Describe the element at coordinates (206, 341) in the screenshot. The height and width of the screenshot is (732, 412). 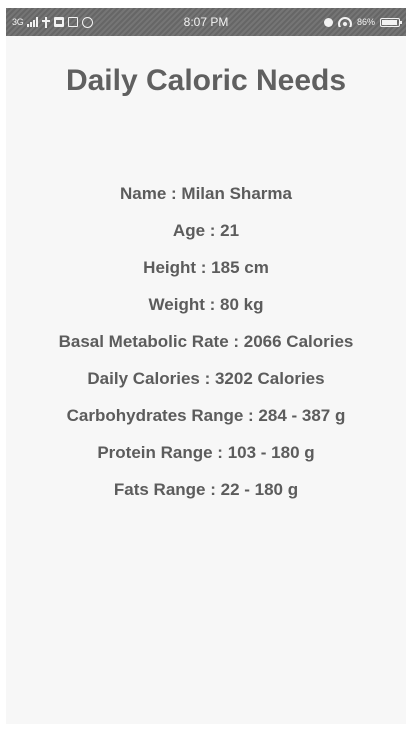
I see `detail-bmr: Basal Metabolic Rate : 2066 Calories` at that location.